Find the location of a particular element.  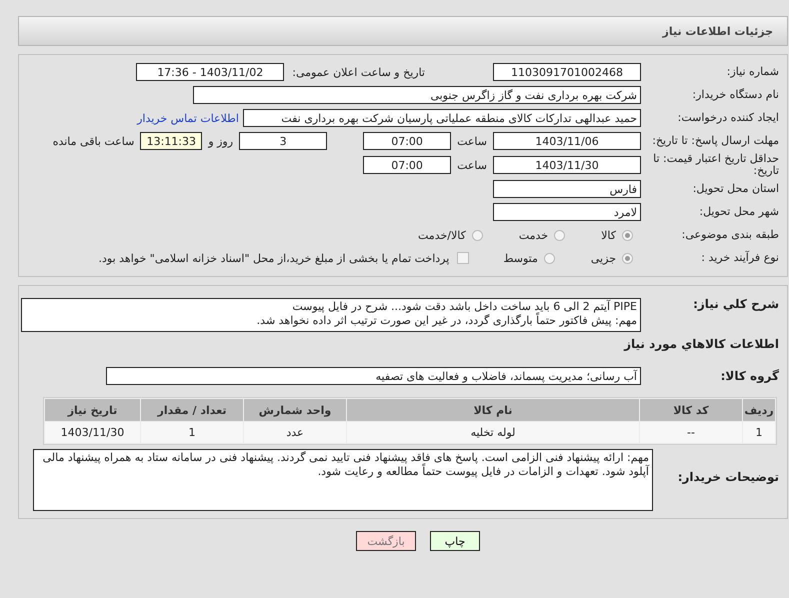

column-header: کد کالا is located at coordinates (691, 410).